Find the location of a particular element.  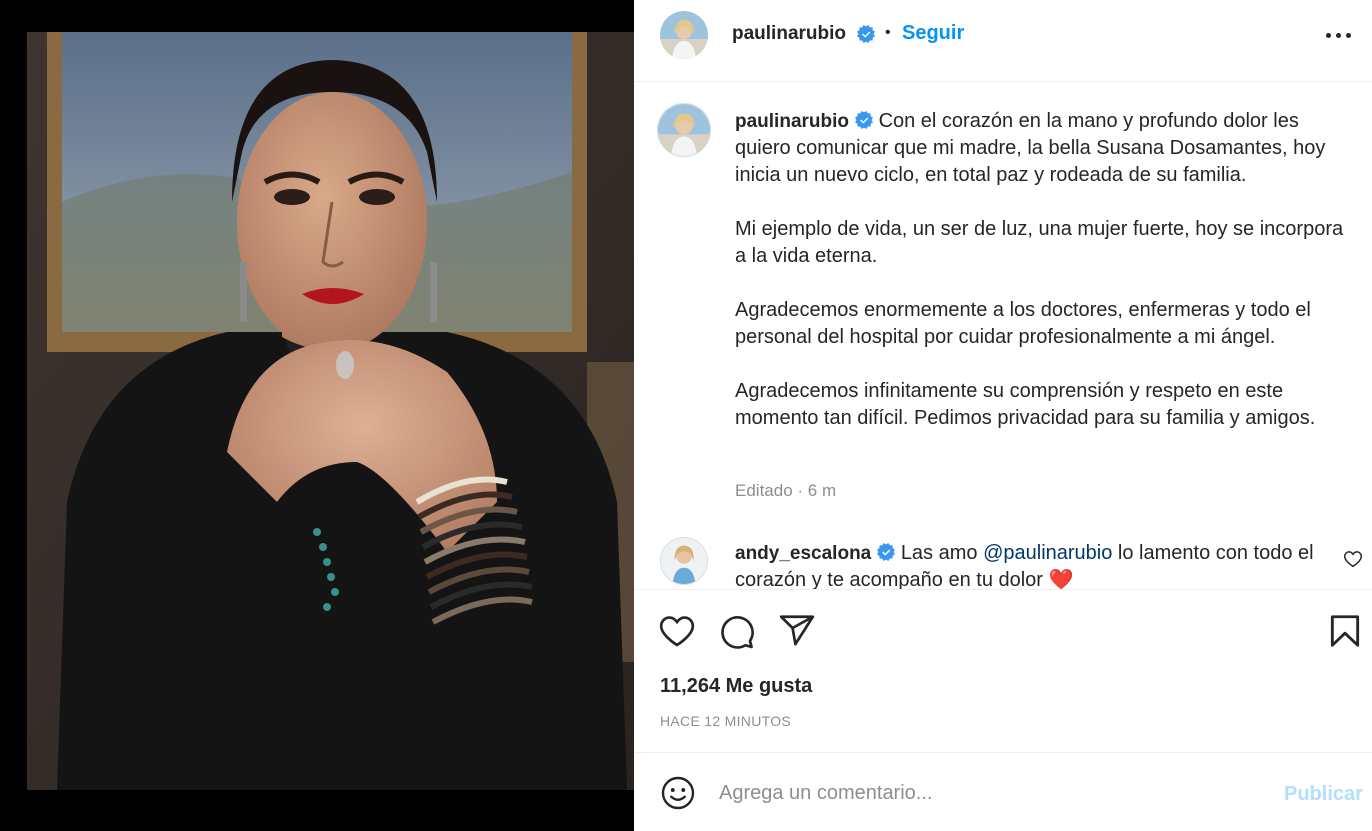

author-avatar is located at coordinates (684, 35).